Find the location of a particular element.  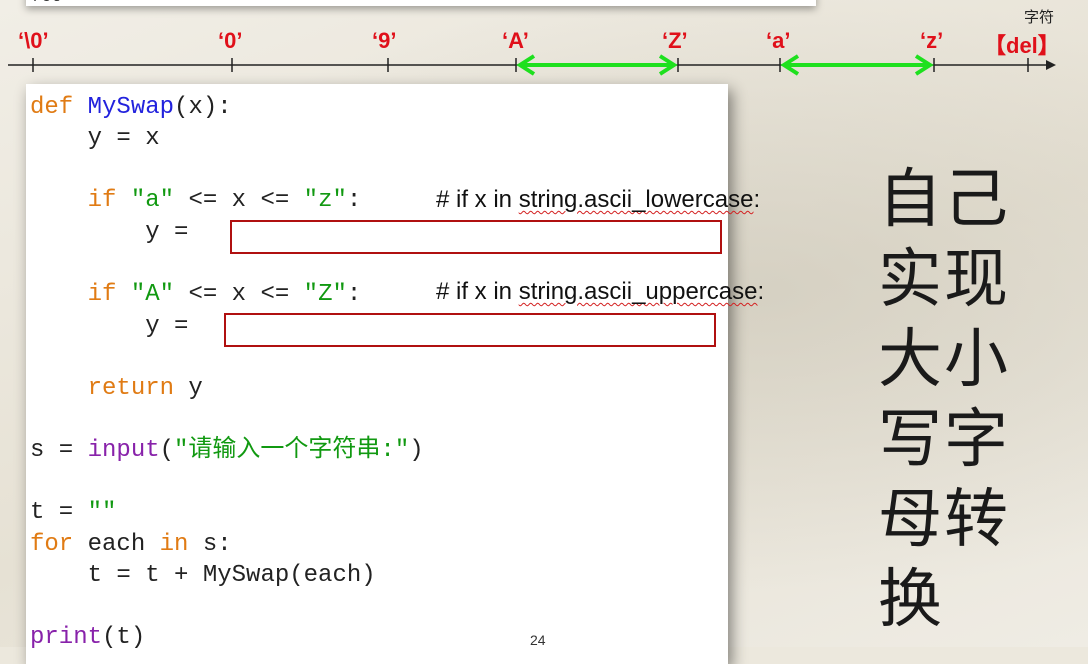

str-upper-z: "Z" is located at coordinates (325, 294).